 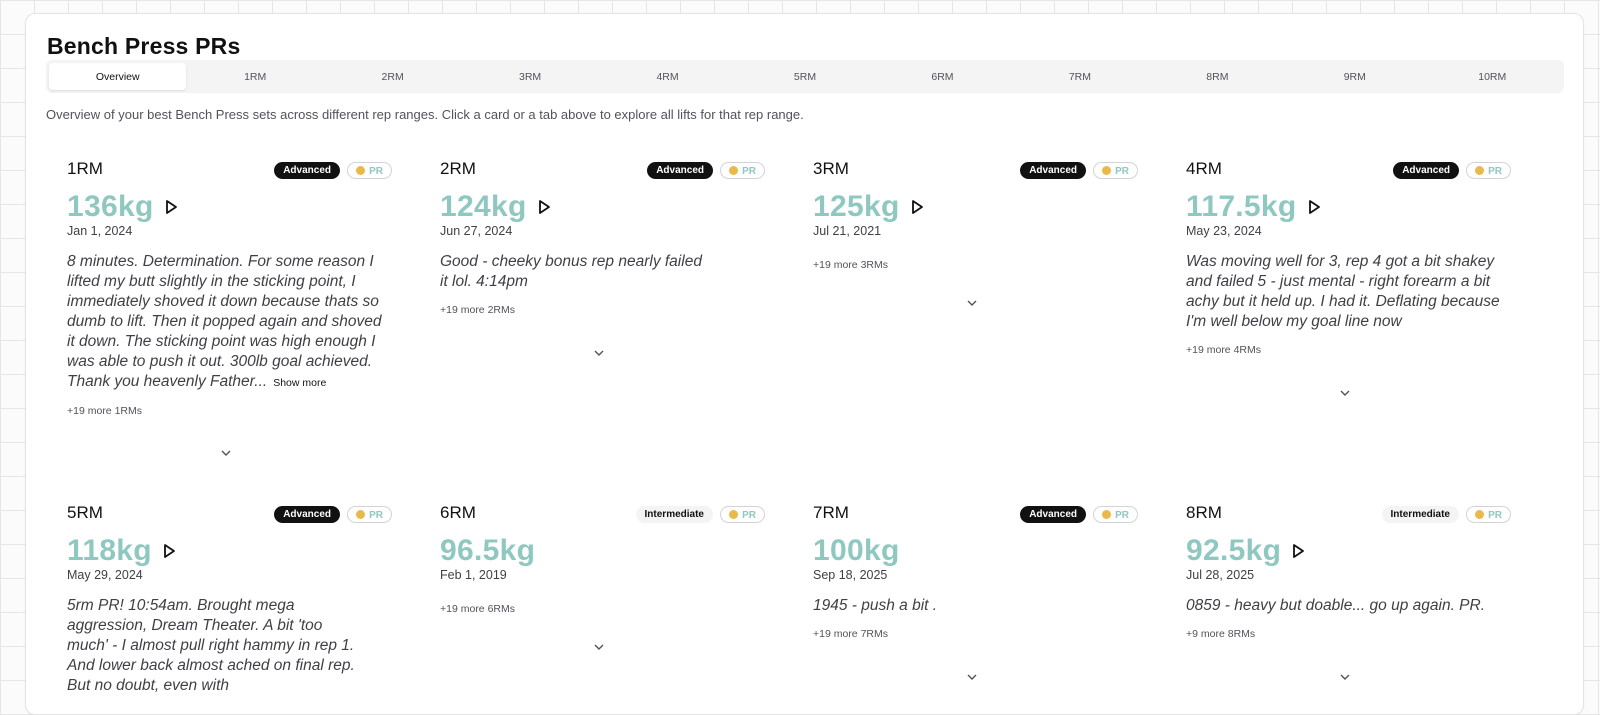 I want to click on card-rep-range: 3RM, so click(x=831, y=168).